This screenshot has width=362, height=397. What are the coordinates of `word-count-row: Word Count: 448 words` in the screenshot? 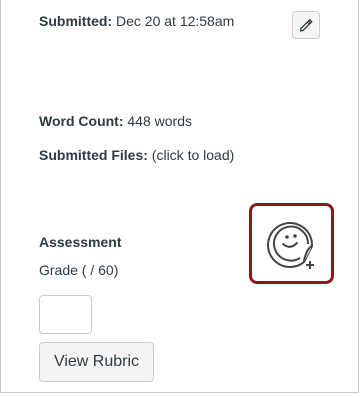 It's located at (115, 121).